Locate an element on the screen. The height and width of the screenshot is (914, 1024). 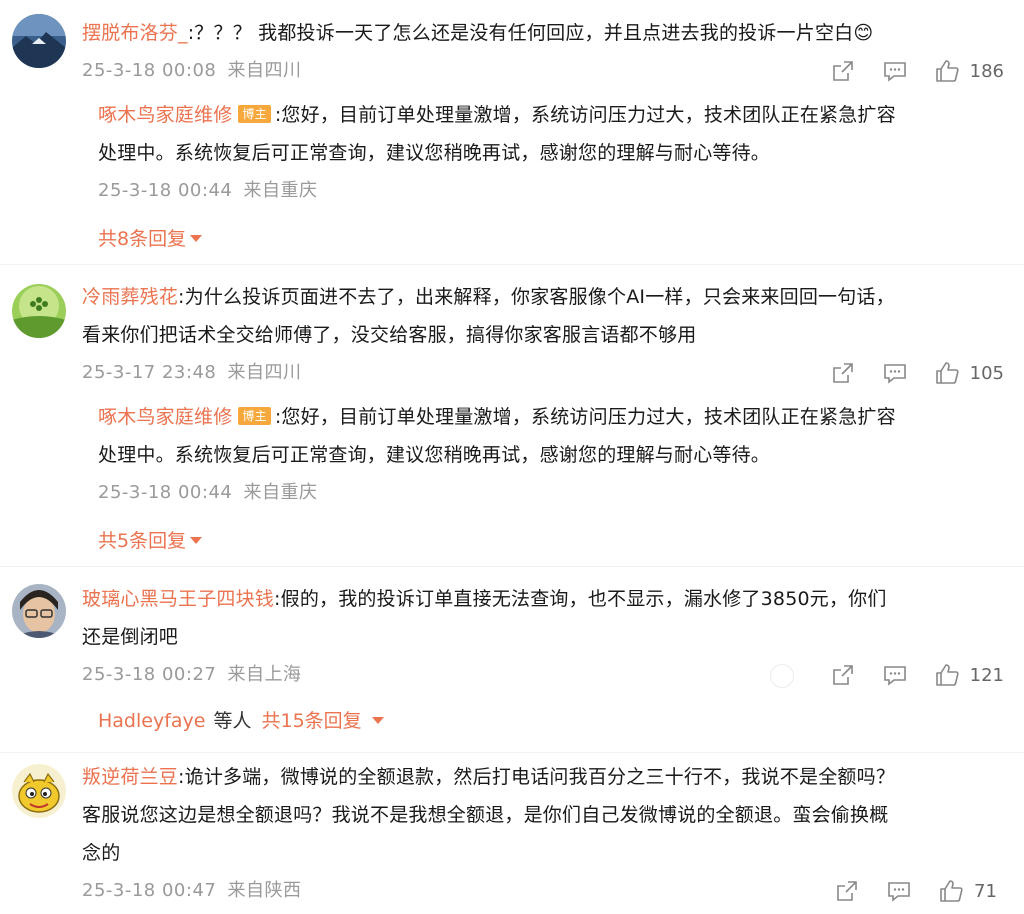
comment-content: :？？？ 我都投诉一天了怎么还是没有任何回应，并且点进去我的投诉一片空白 is located at coordinates (520, 33).